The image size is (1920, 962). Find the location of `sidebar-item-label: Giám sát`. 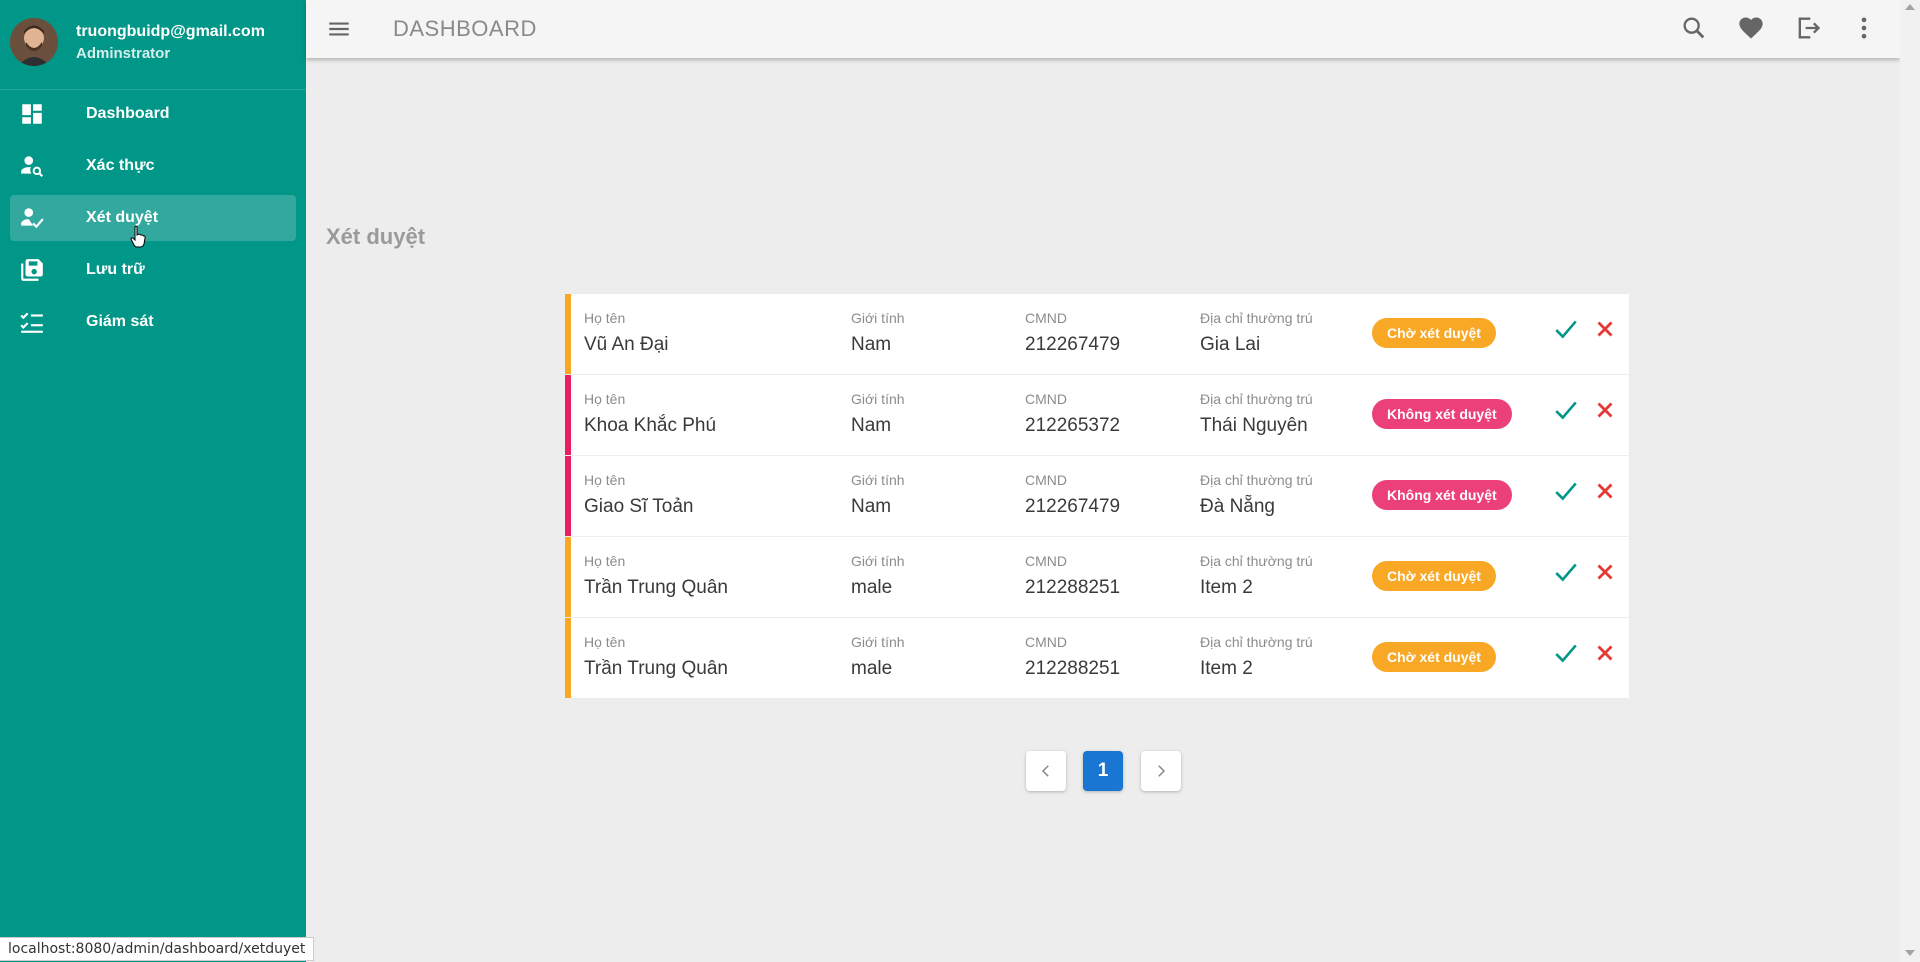

sidebar-item-label: Giám sát is located at coordinates (120, 321).